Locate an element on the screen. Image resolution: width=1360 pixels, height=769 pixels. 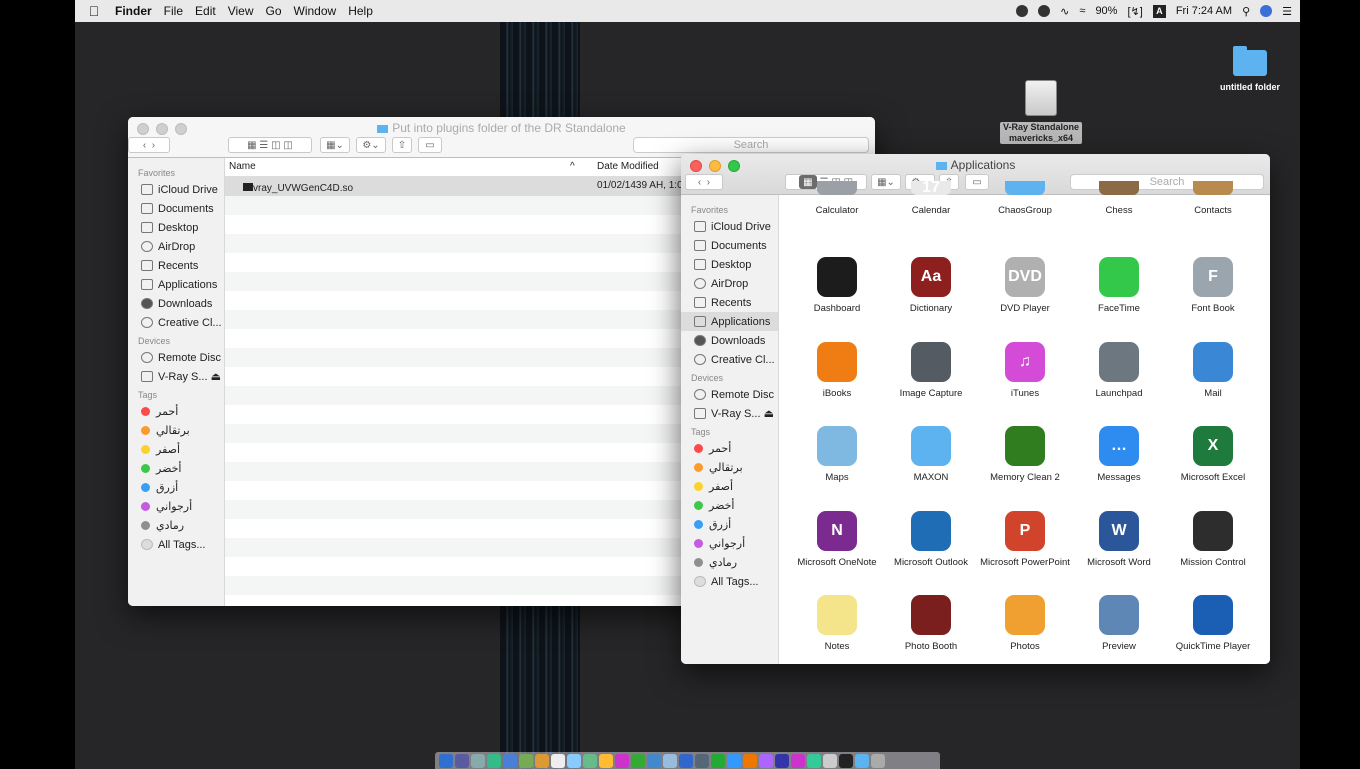
desktop-folder: untitled folder is located at coordinates (1250, 69).